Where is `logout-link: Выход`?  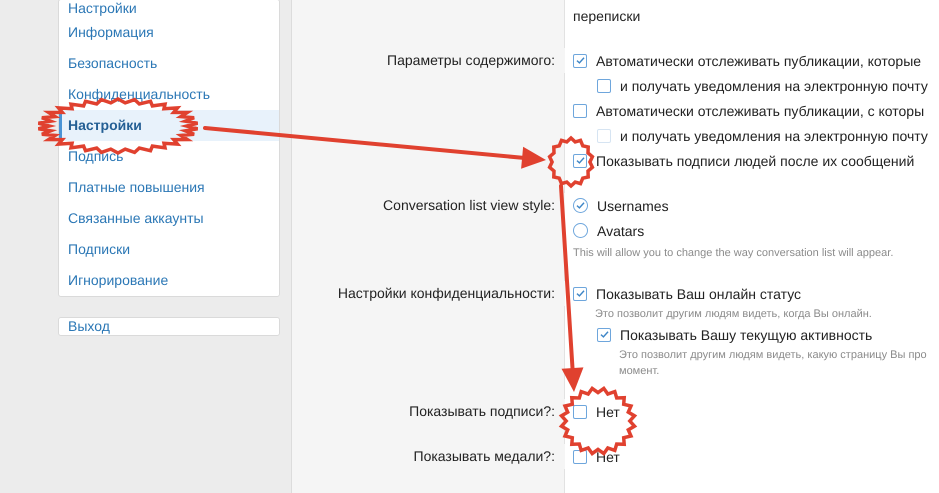 logout-link: Выход is located at coordinates (169, 326).